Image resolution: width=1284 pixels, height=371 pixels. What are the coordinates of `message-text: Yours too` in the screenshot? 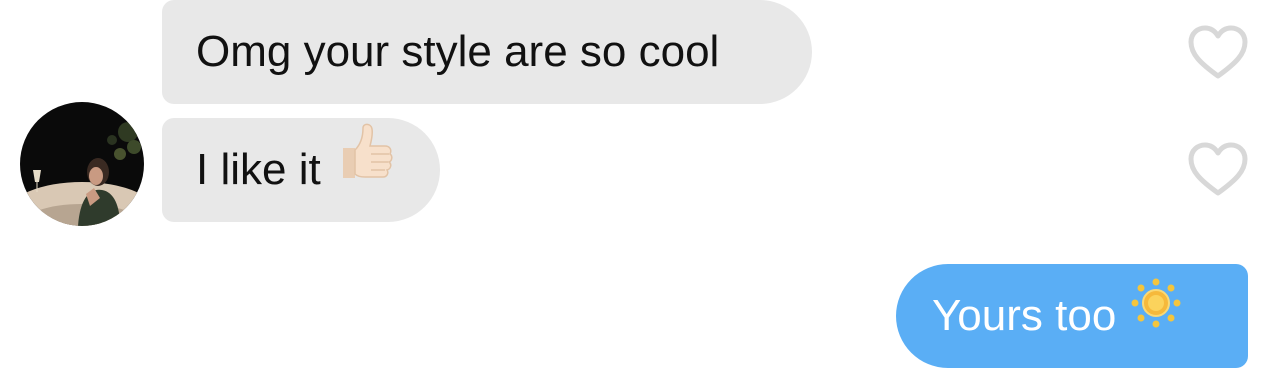 It's located at (1024, 315).